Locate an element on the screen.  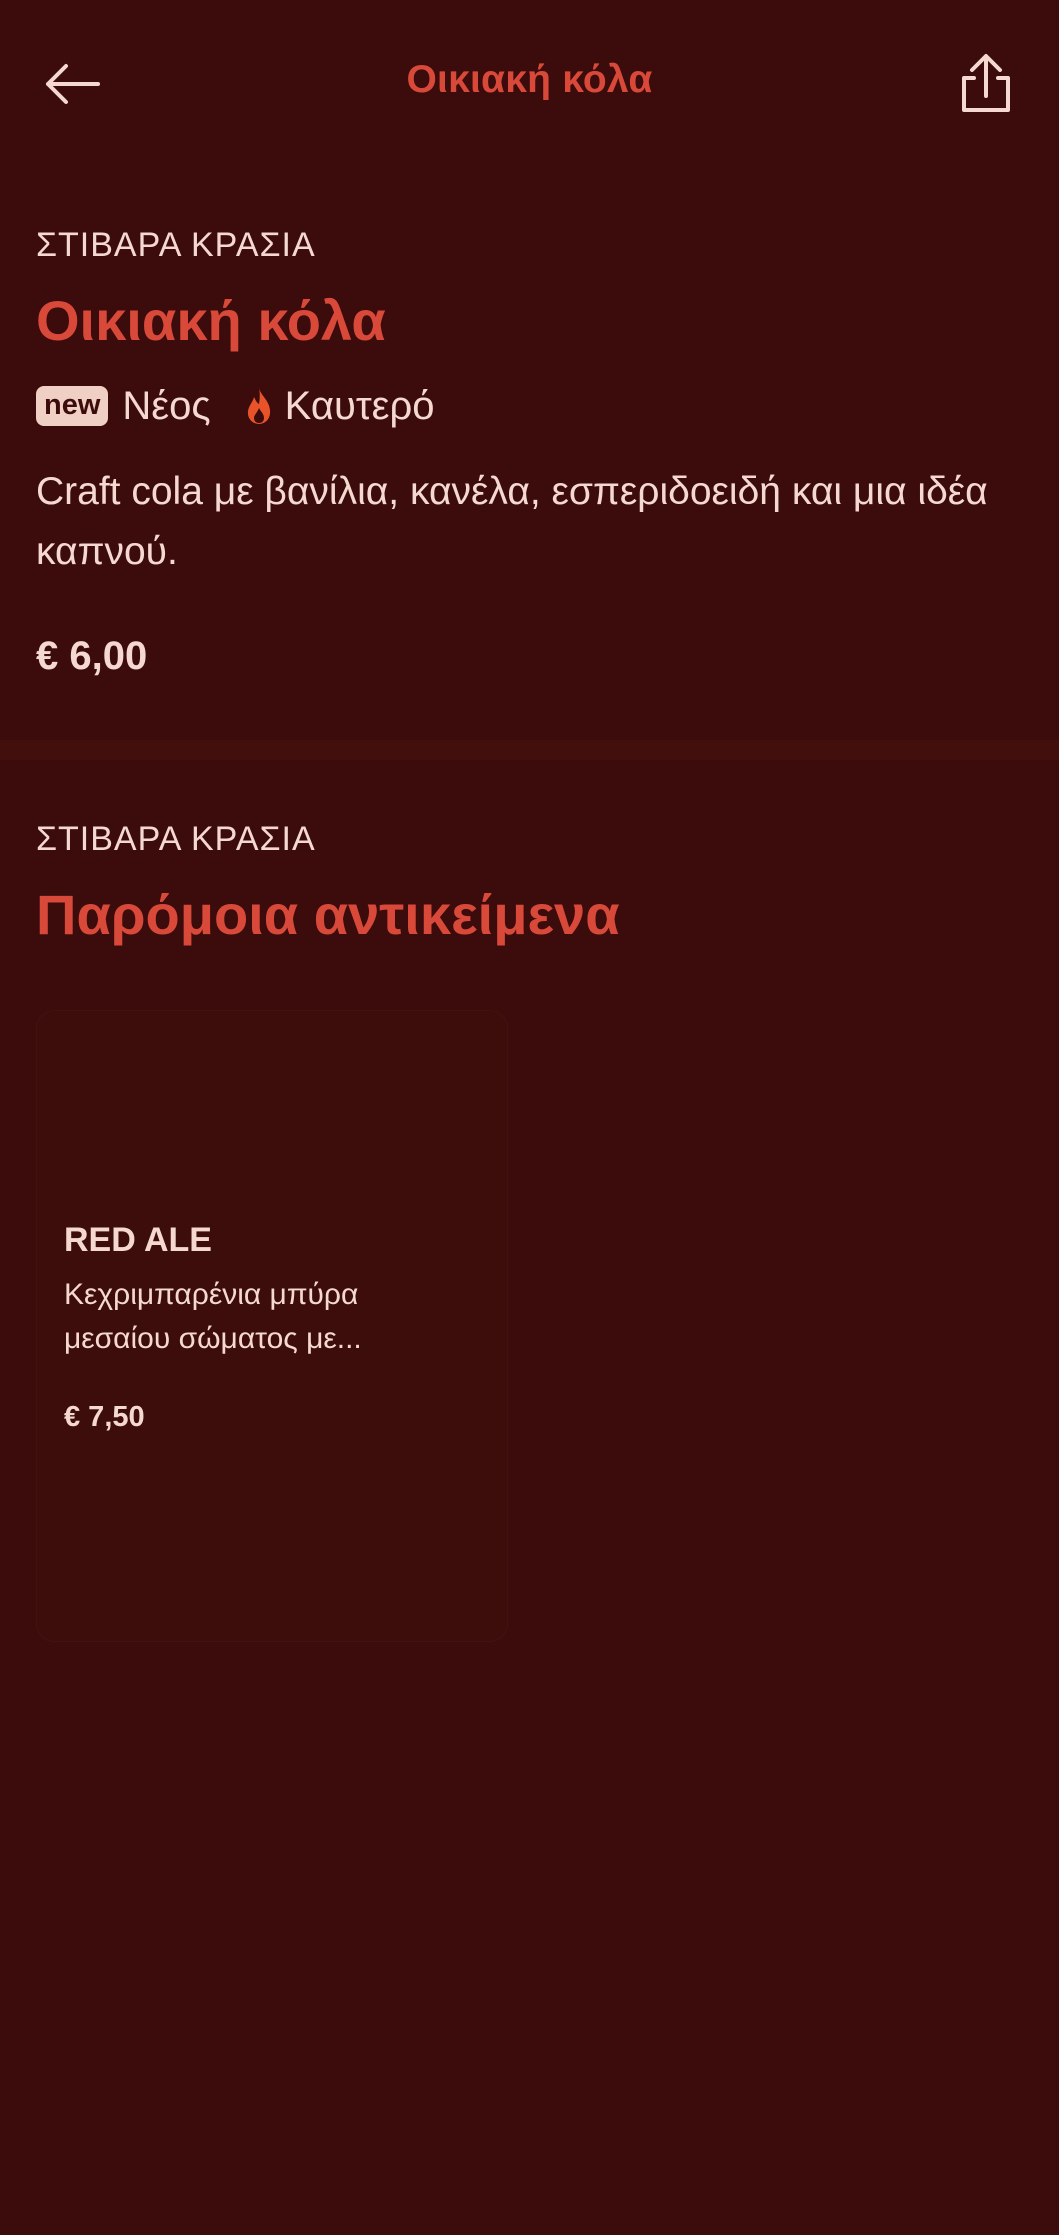
share-icon is located at coordinates (986, 83).